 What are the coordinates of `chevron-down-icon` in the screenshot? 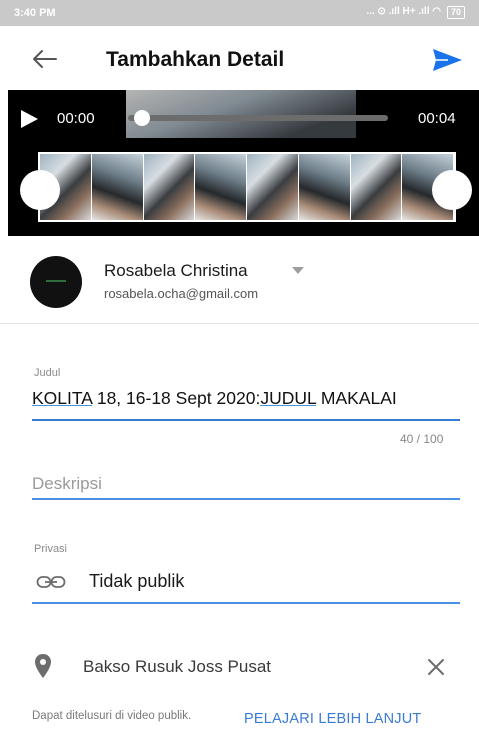 It's located at (298, 270).